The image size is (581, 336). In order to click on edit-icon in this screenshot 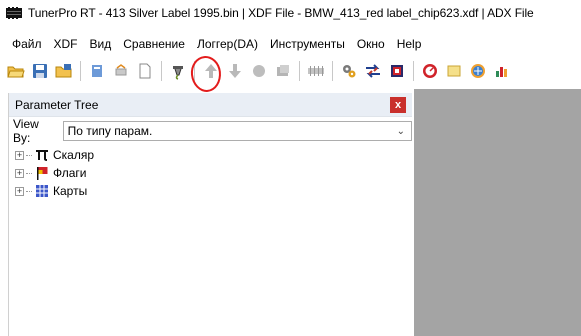, I will do `click(97, 71)`.